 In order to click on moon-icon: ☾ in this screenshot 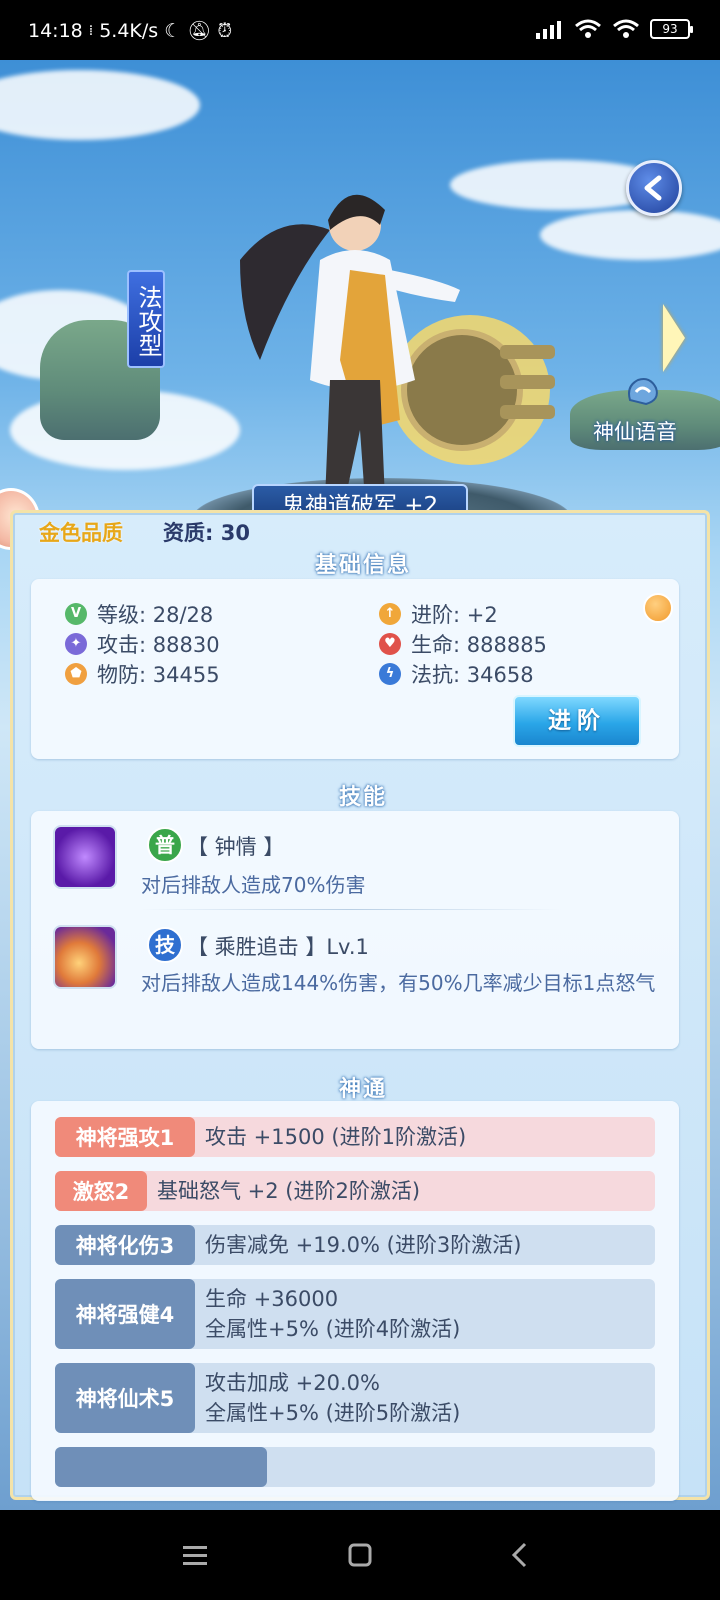, I will do `click(173, 30)`.